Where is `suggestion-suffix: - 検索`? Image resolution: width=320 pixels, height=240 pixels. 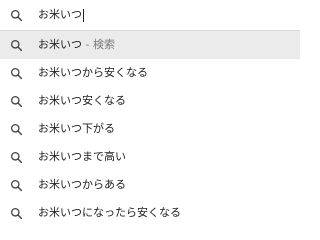
suggestion-suffix: - 検索 is located at coordinates (98, 44).